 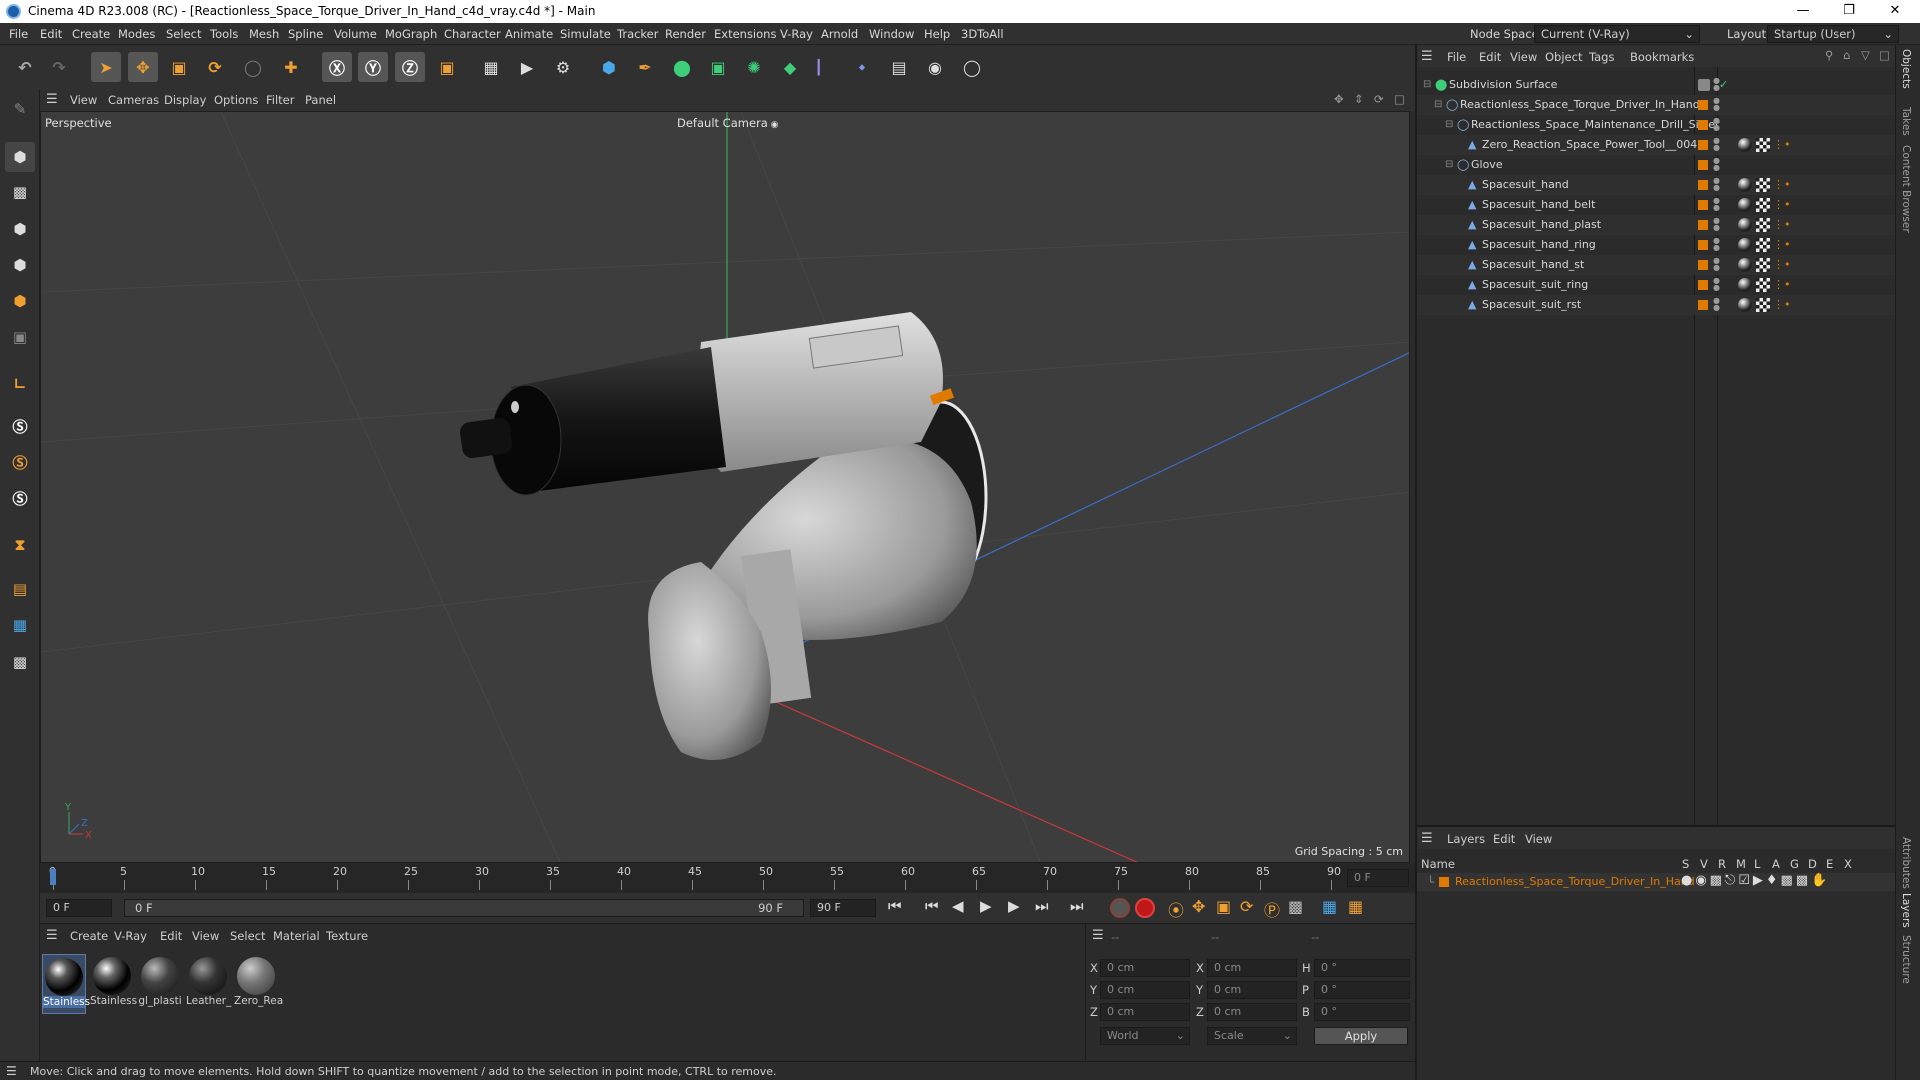 I want to click on menu-tracker: Tracker, so click(x=638, y=34).